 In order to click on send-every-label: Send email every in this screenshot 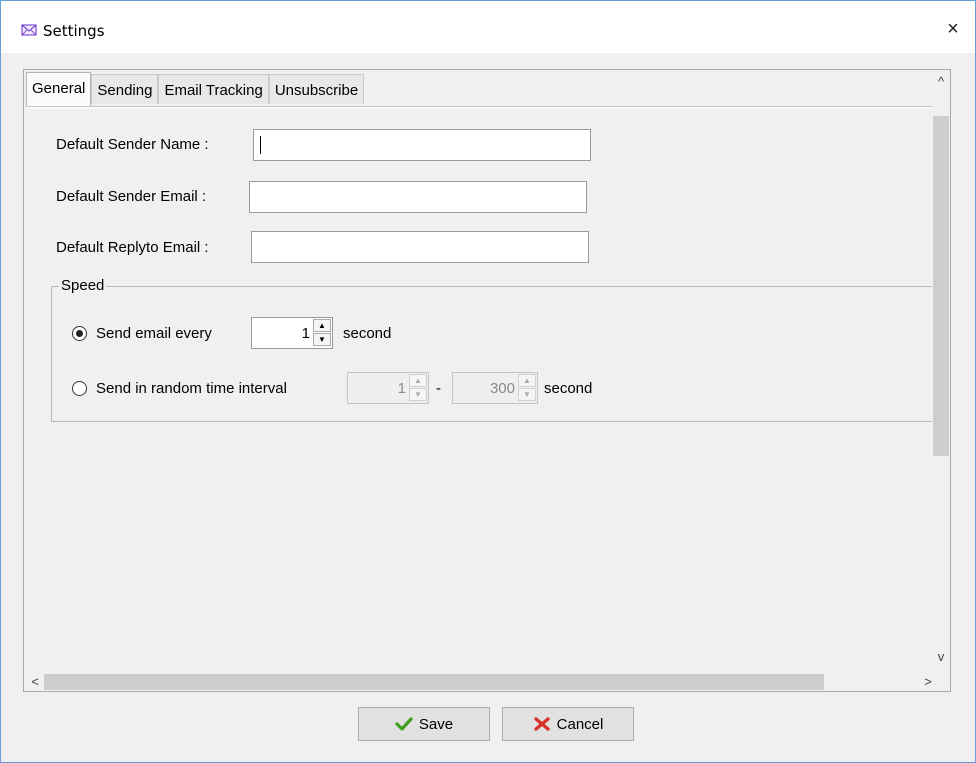, I will do `click(154, 333)`.